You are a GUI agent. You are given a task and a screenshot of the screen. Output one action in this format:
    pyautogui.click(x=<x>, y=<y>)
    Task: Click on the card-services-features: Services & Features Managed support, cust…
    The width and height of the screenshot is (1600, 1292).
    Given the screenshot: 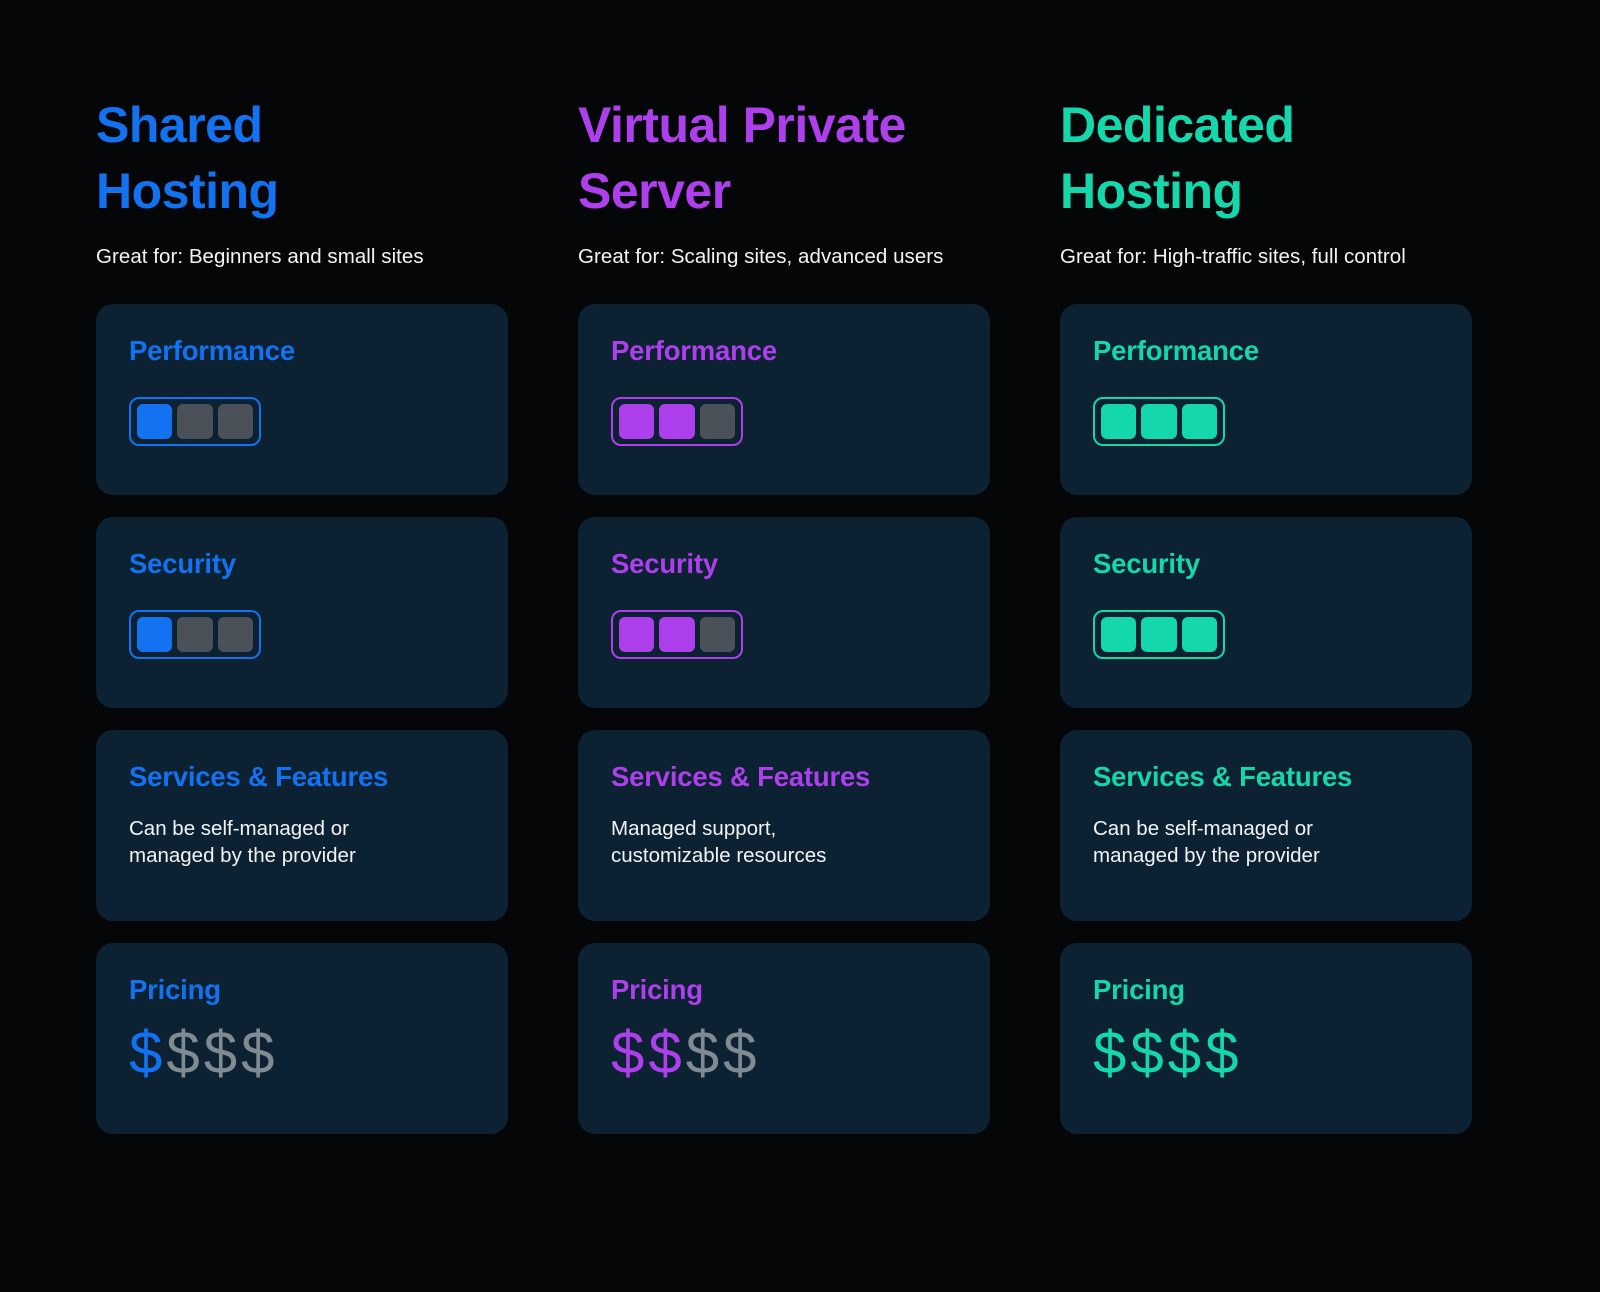 What is the action you would take?
    pyautogui.click(x=784, y=825)
    